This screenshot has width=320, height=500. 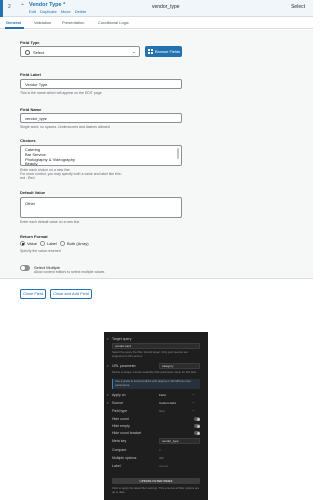 I want to click on field-name-input: vendor_type, so click(x=101, y=118).